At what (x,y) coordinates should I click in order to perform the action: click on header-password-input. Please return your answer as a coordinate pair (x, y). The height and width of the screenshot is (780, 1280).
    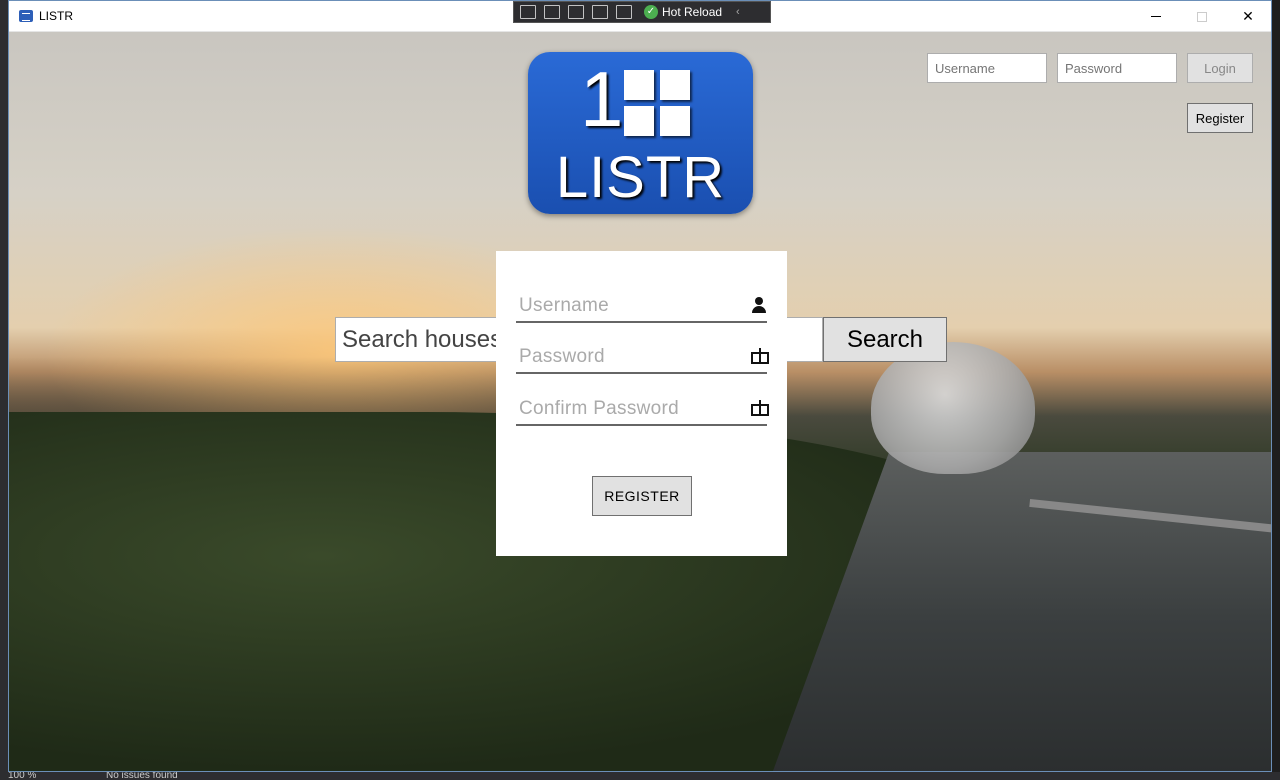
    Looking at the image, I should click on (1117, 68).